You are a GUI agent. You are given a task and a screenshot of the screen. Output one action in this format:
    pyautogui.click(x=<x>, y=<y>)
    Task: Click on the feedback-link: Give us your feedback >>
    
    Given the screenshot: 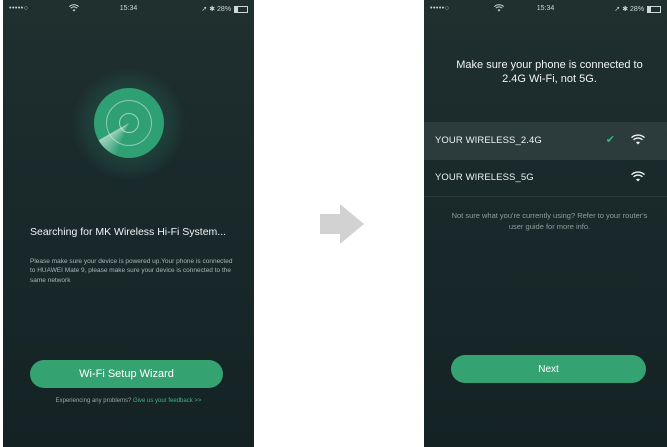 What is the action you would take?
    pyautogui.click(x=167, y=401)
    